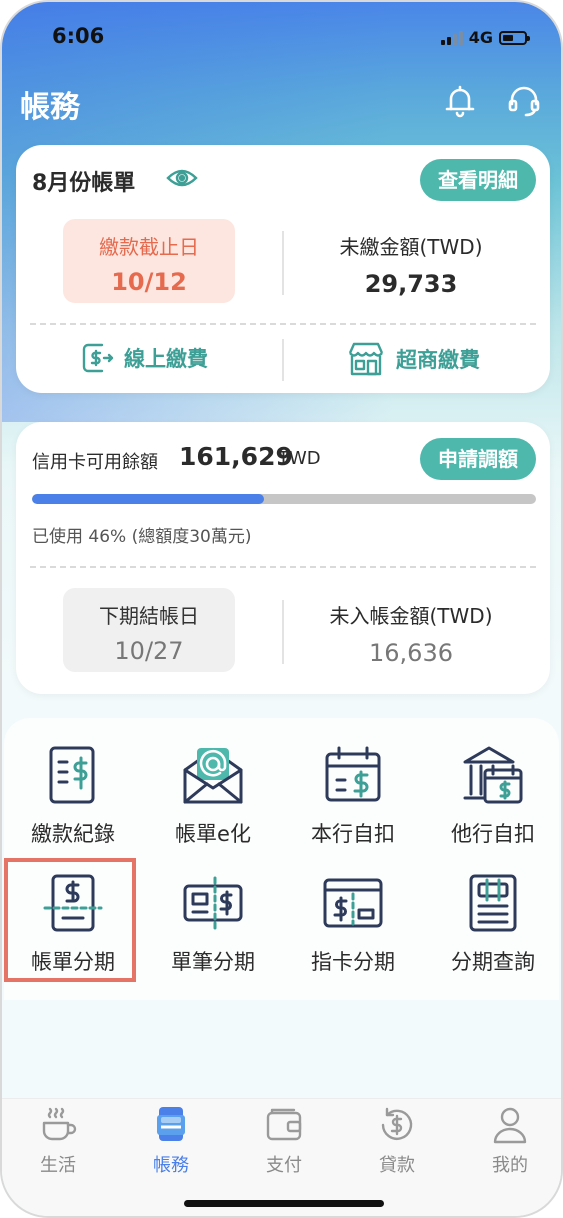  I want to click on headset-support-icon, so click(524, 101).